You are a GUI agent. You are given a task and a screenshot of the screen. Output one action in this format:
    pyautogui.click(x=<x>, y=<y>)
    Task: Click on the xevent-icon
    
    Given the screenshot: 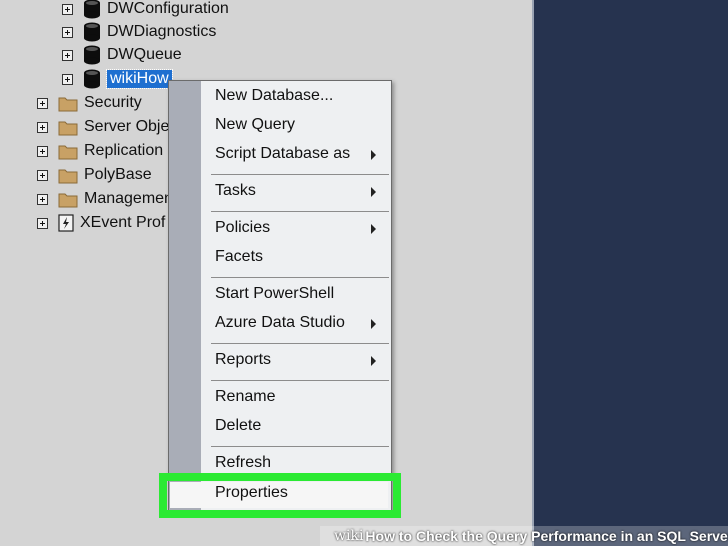 What is the action you would take?
    pyautogui.click(x=66, y=223)
    